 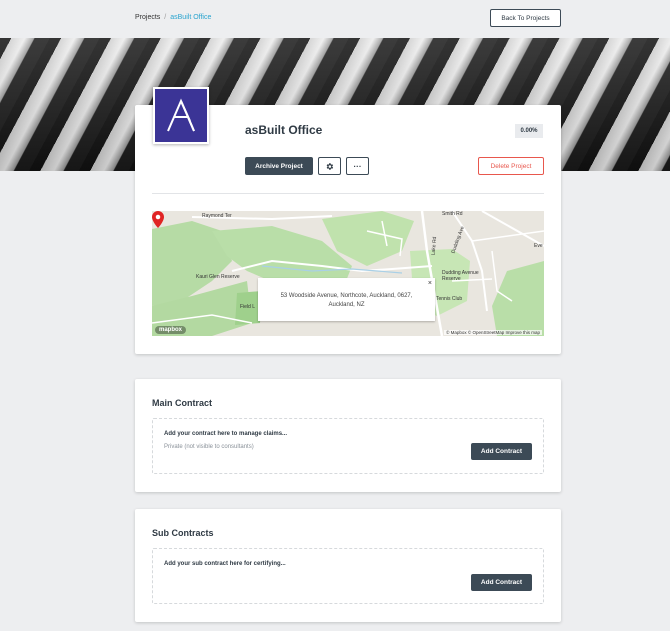 I want to click on add-sub-contract-button: Add Contract, so click(x=501, y=582).